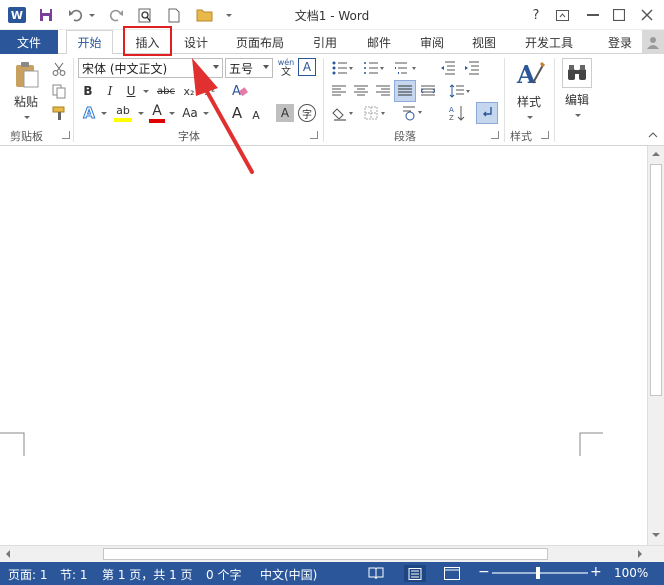  I want to click on scroll-down-icon, so click(656, 535).